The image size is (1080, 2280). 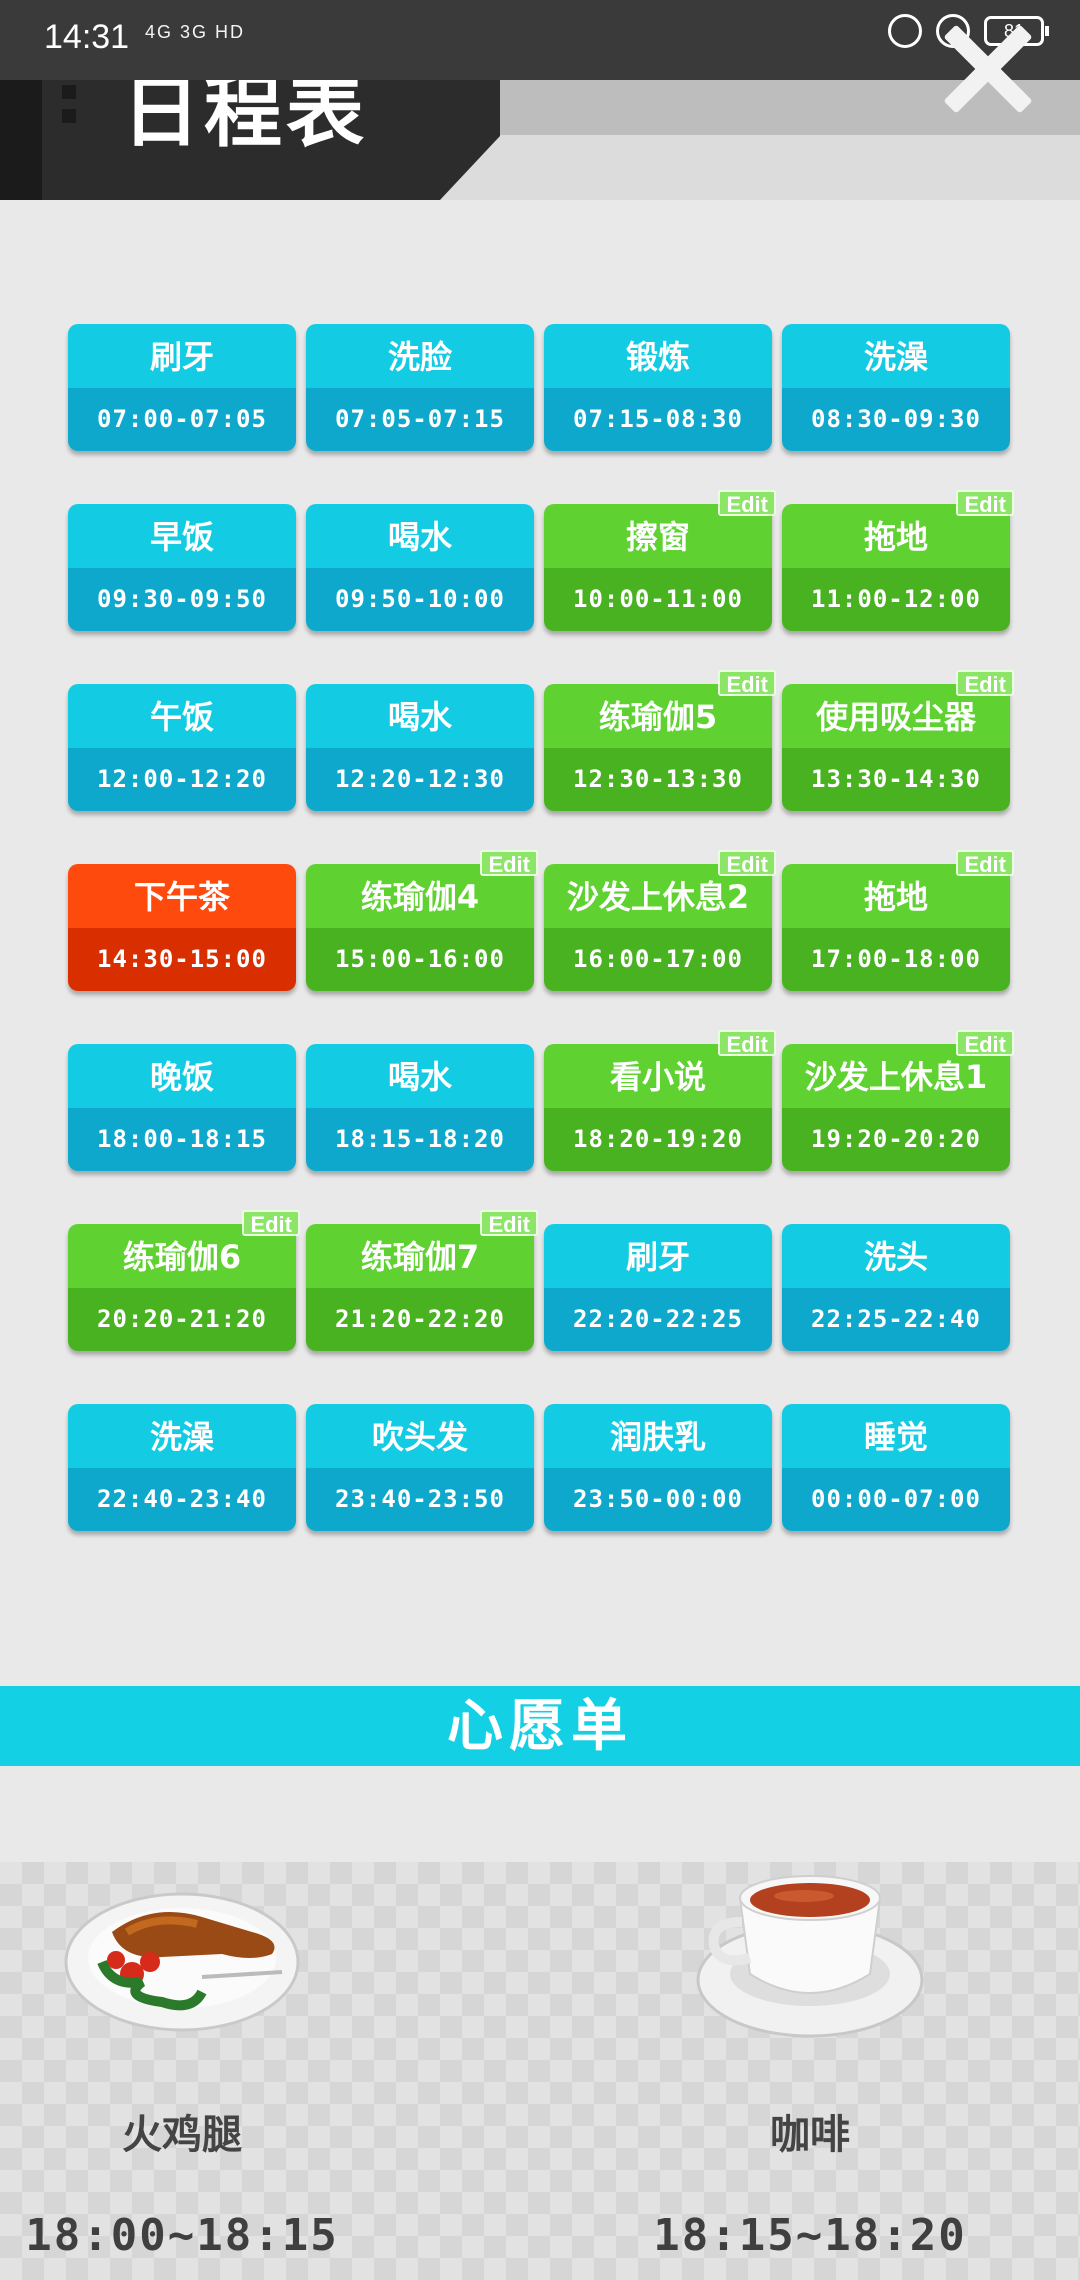 I want to click on wish-item-time: 18:00~18:15, so click(x=182, y=2235).